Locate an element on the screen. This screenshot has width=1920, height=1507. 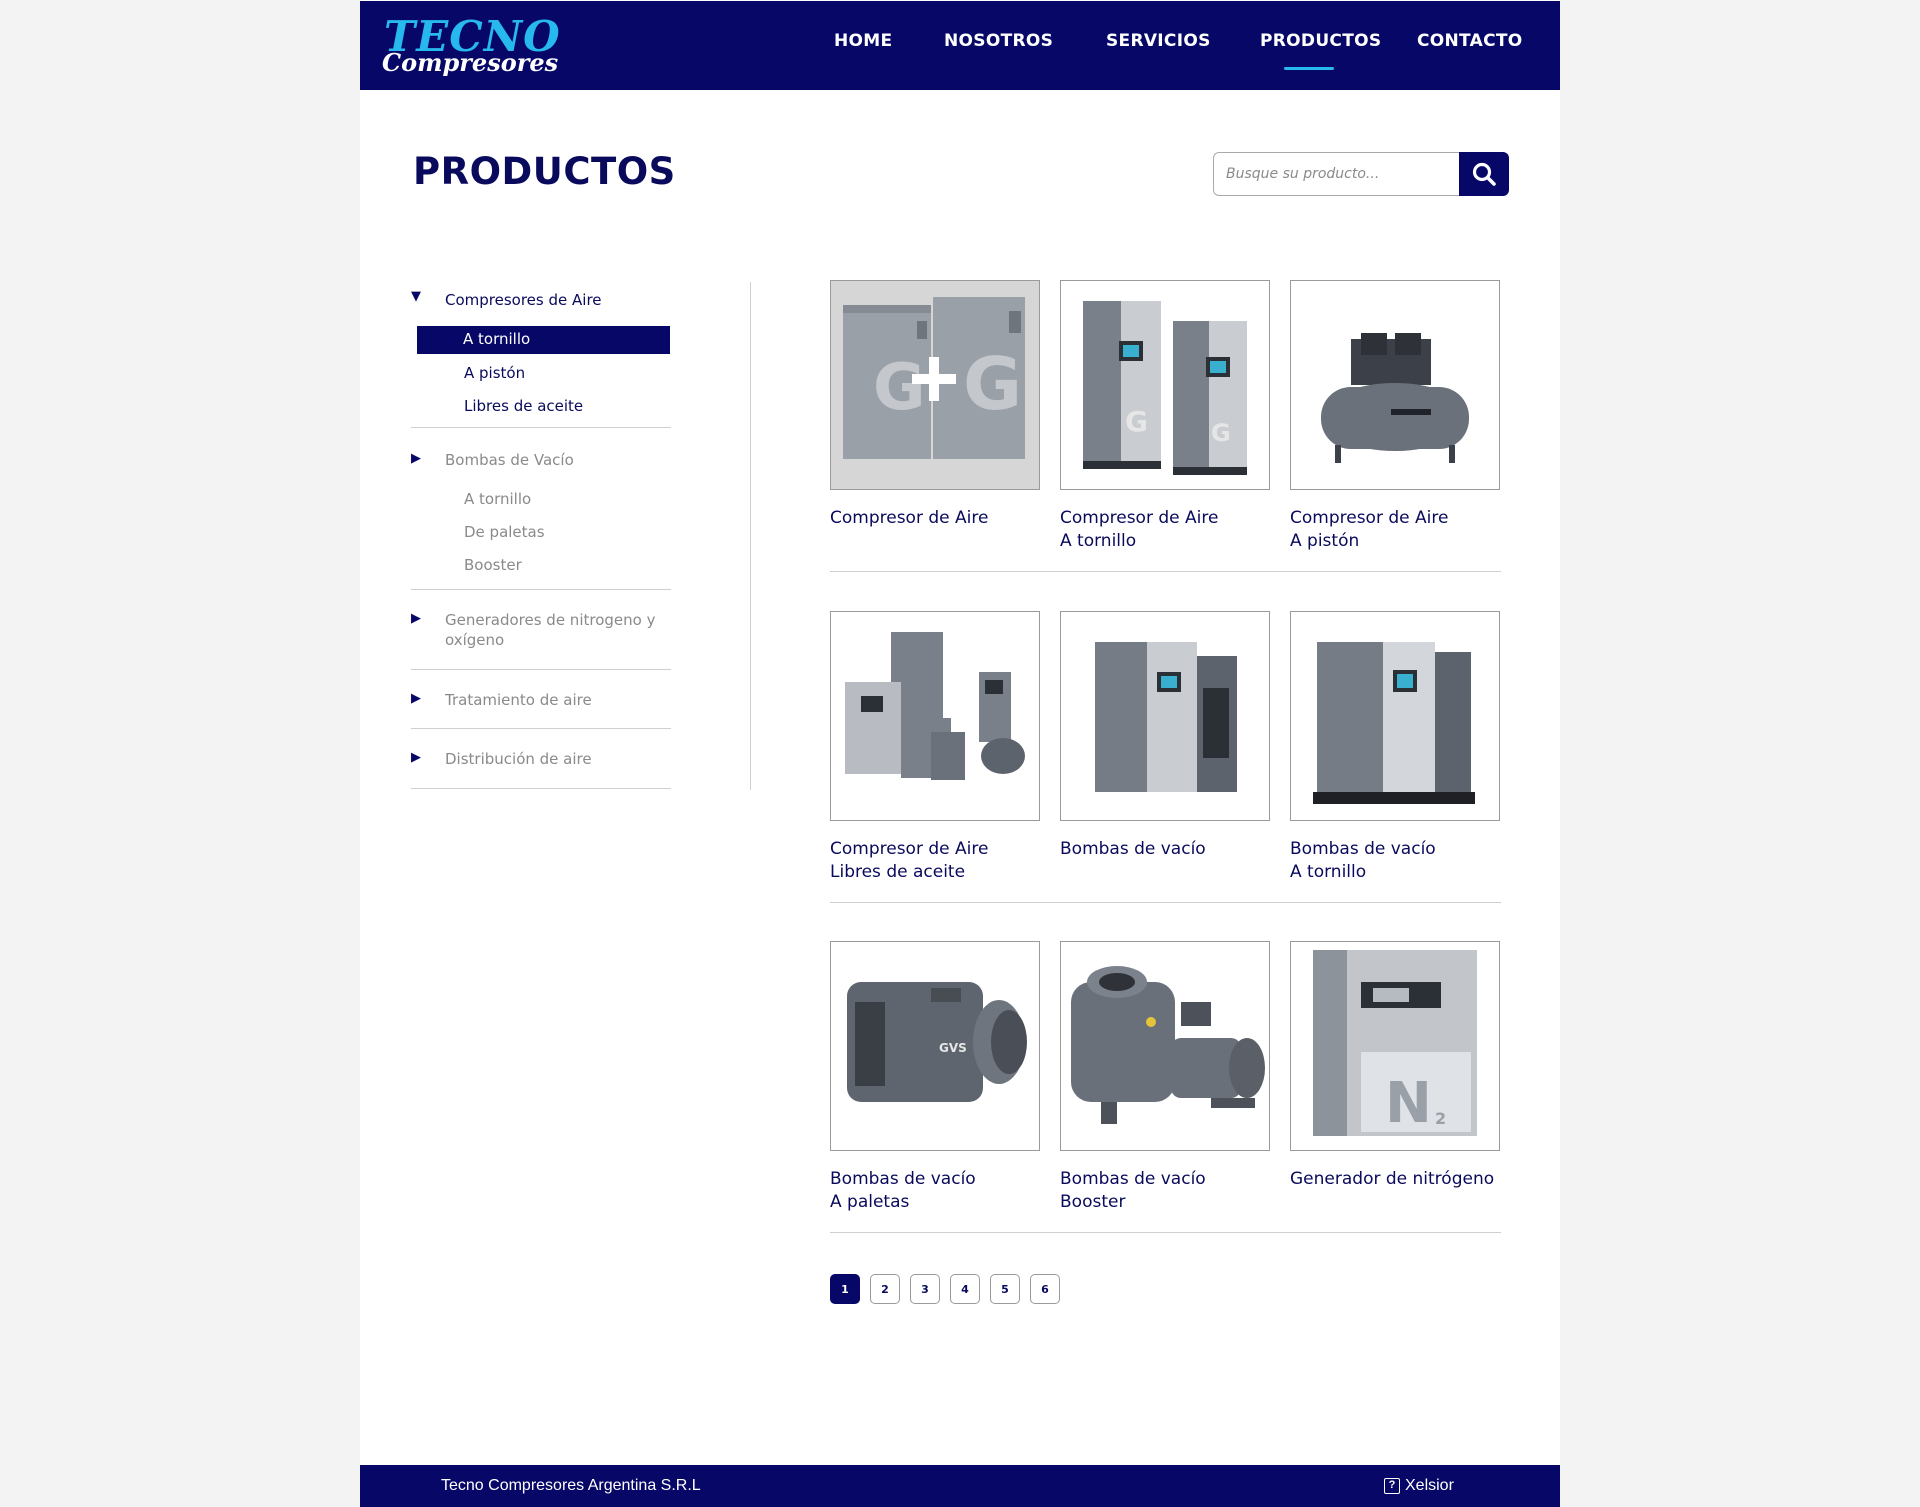
search-box is located at coordinates (1361, 174).